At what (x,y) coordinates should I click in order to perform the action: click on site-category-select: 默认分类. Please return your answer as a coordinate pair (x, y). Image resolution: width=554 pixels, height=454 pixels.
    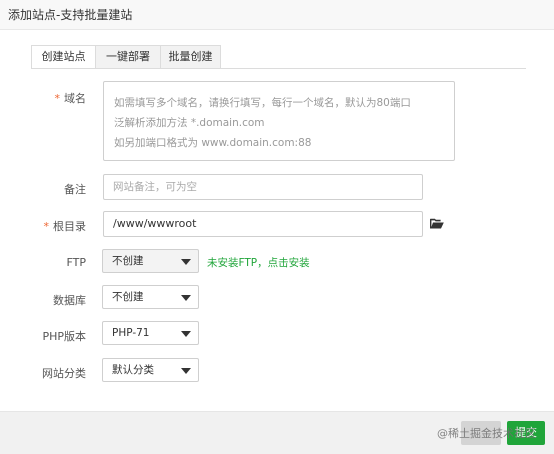
    Looking at the image, I should click on (150, 370).